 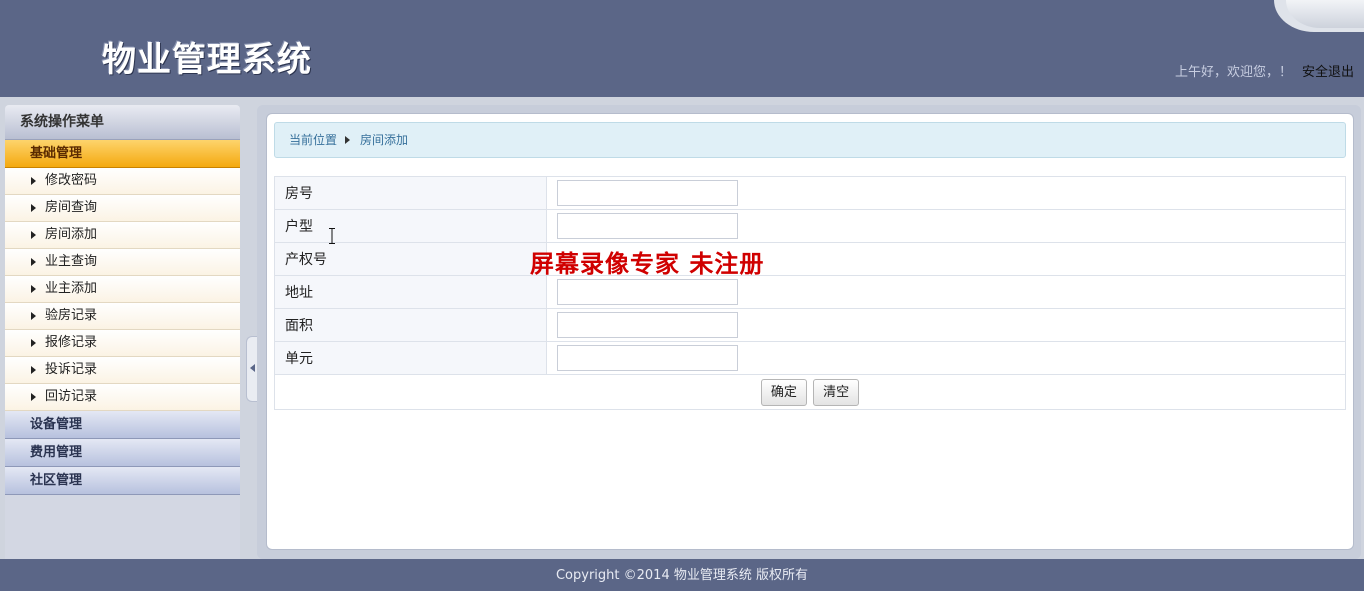 I want to click on menu-item-change-password: 修改密码, so click(x=122, y=181).